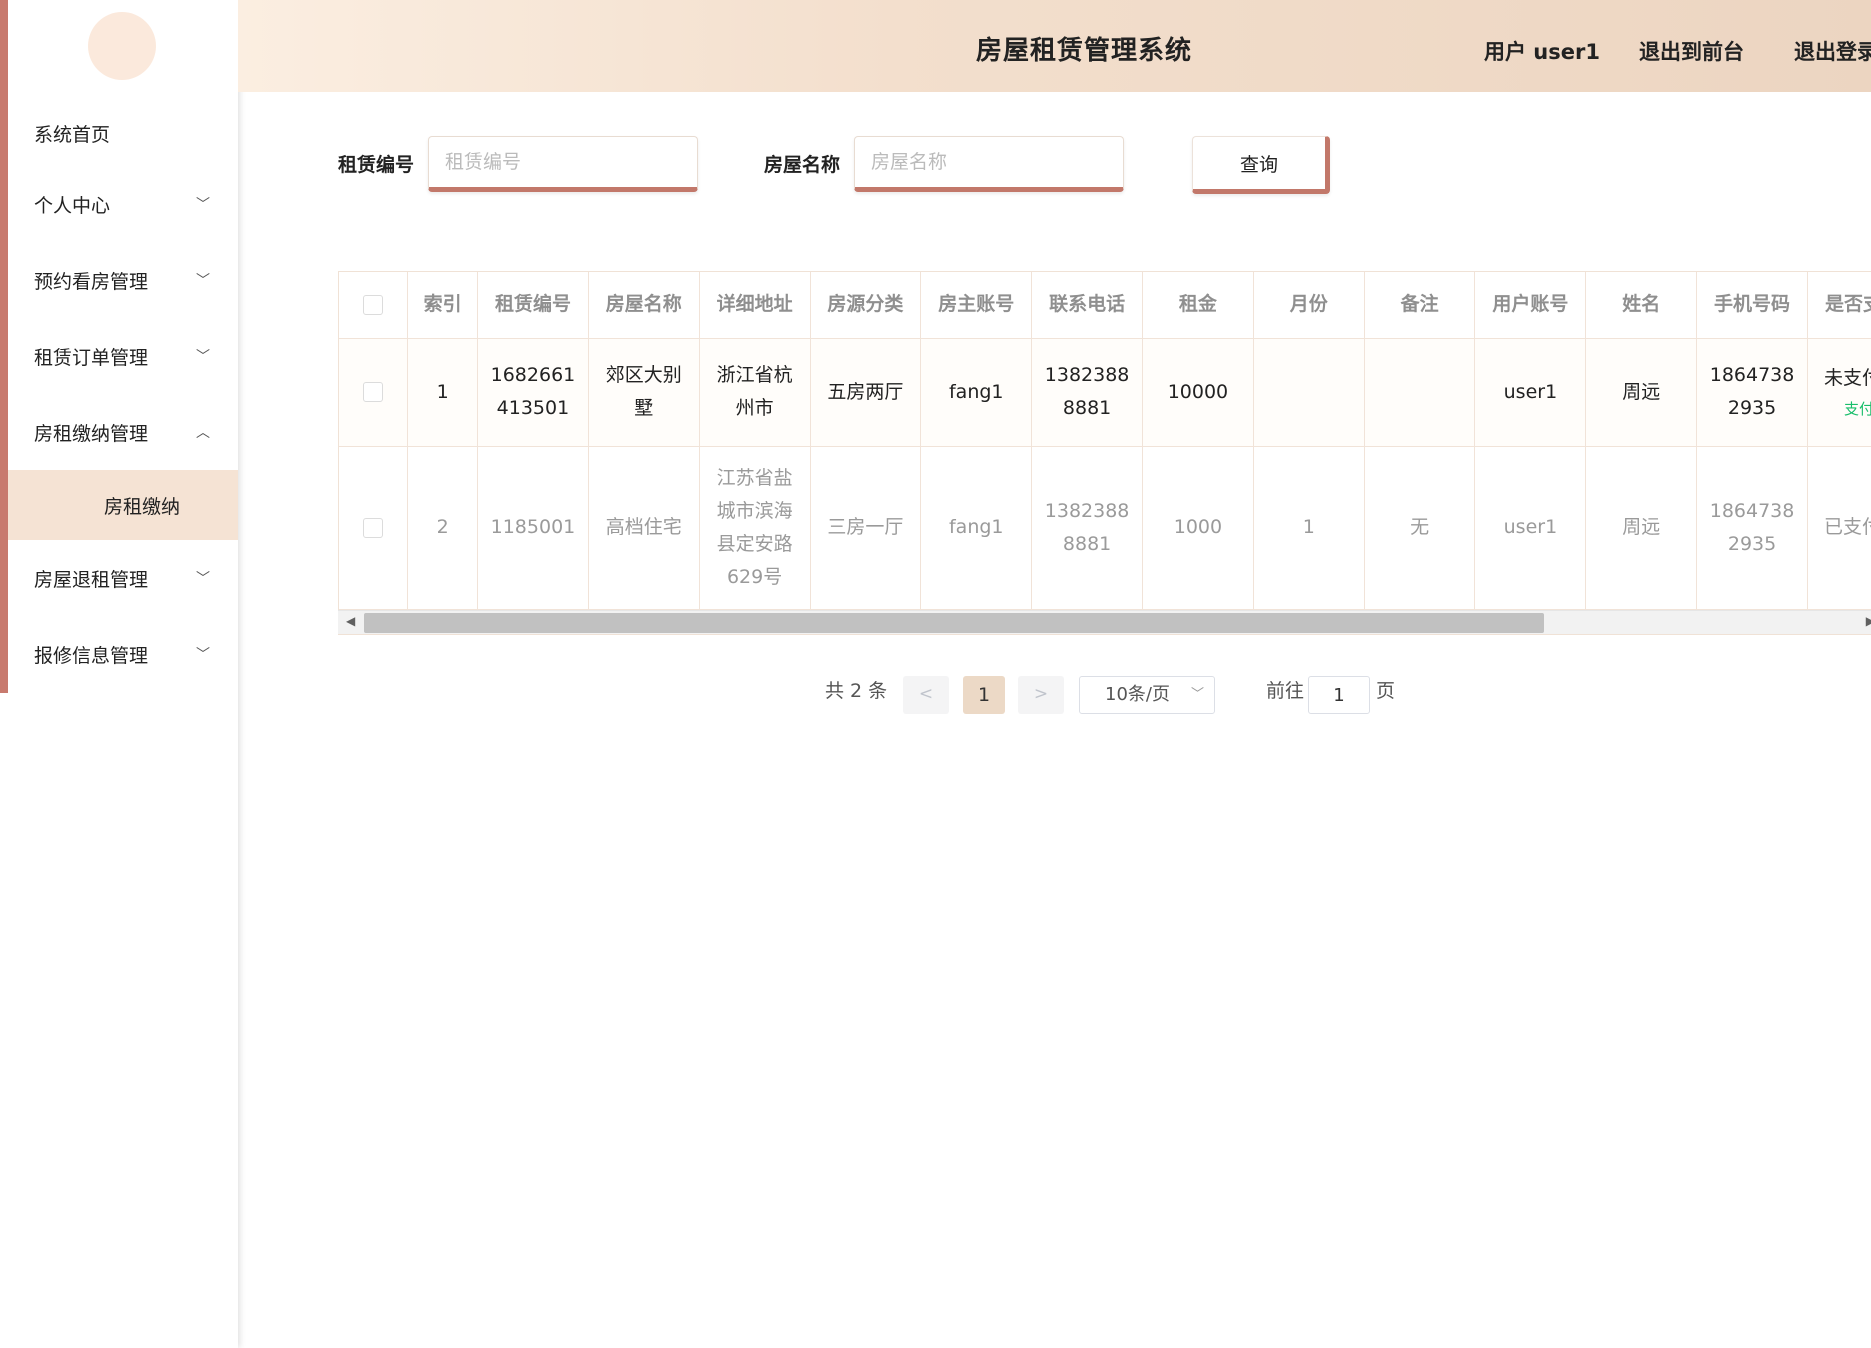  I want to click on sidebar-item-home: 系统首页, so click(123, 133).